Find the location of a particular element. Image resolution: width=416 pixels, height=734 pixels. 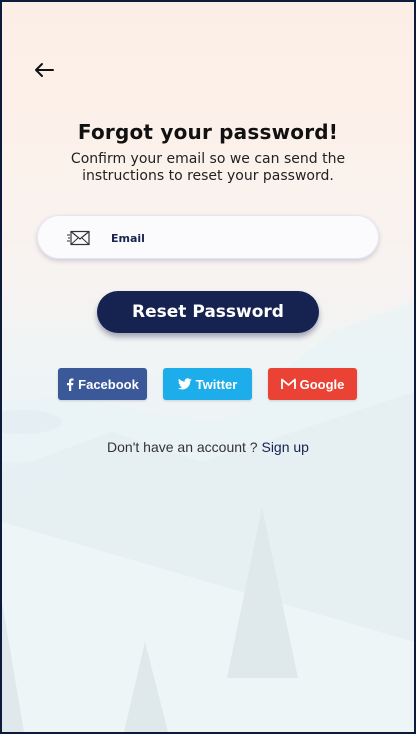

twitter-button: Twitter is located at coordinates (207, 384).